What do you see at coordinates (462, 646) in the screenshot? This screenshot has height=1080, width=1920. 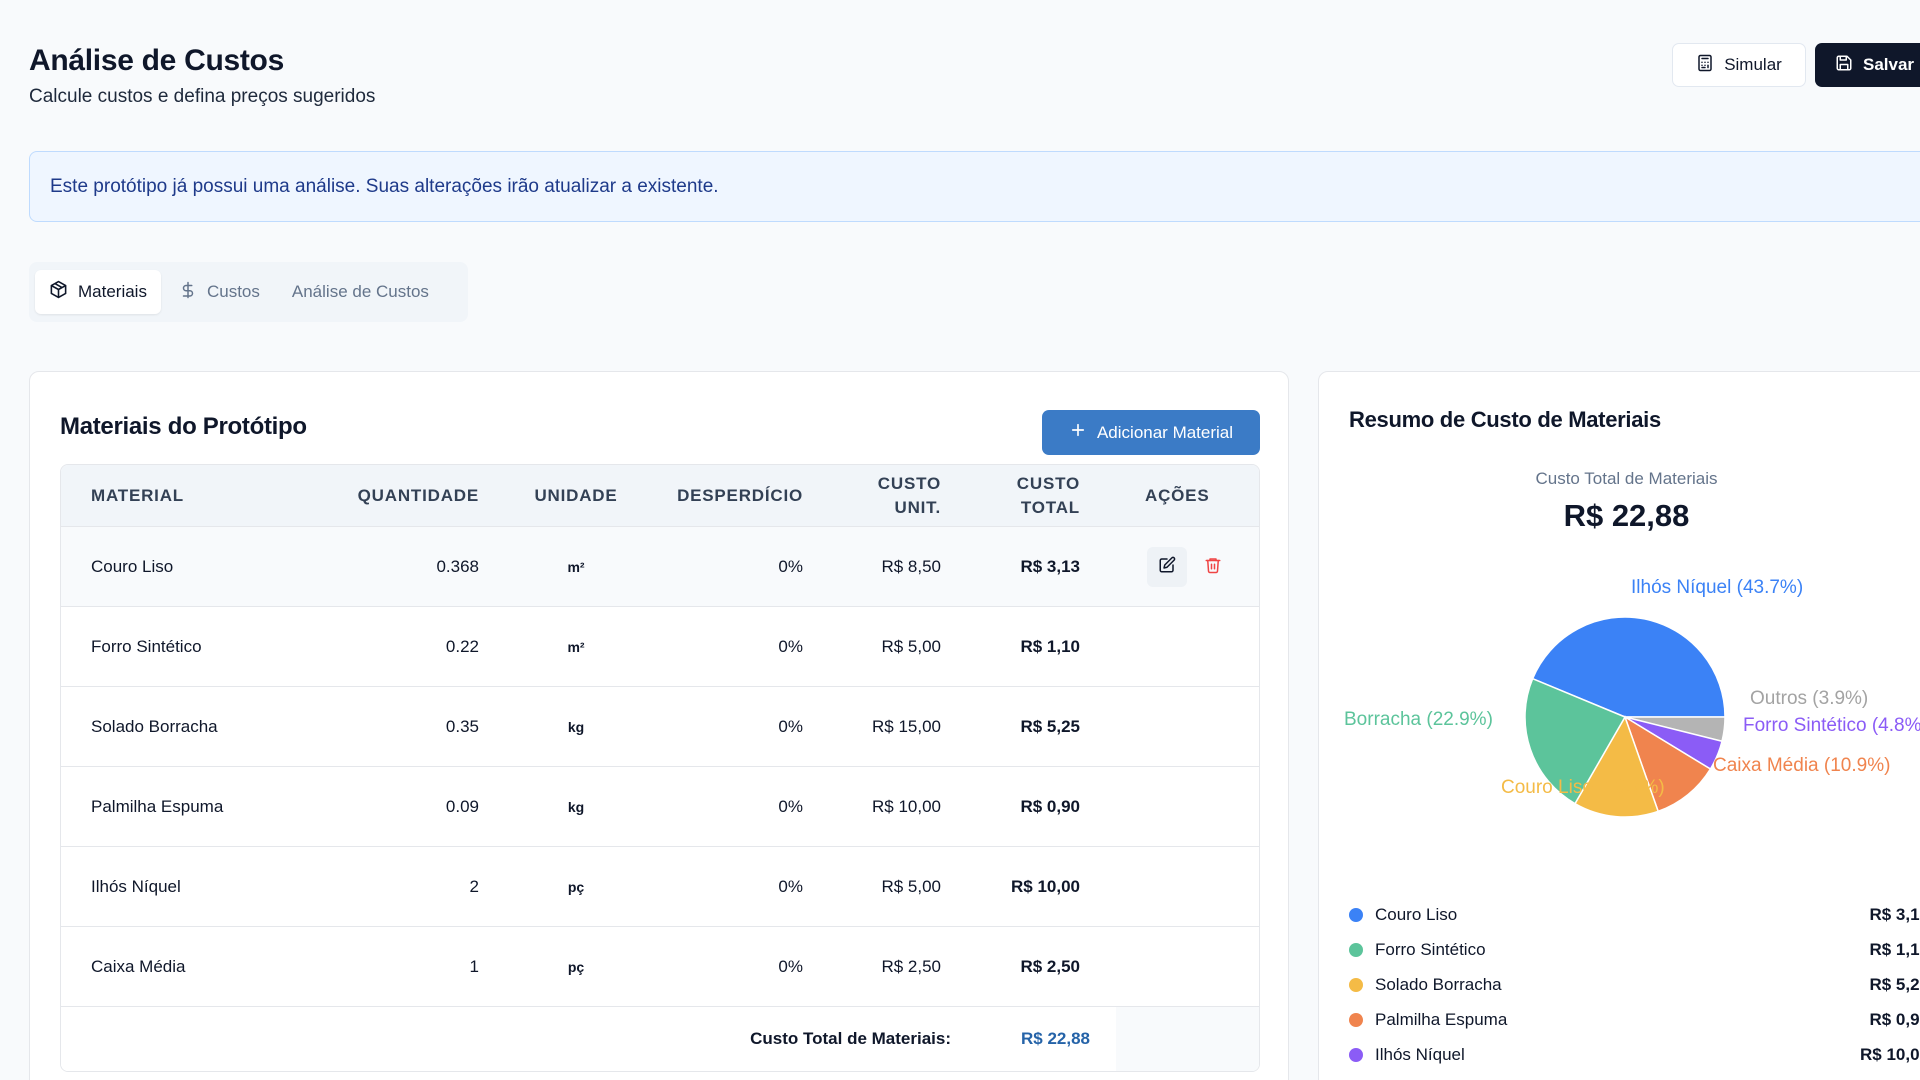 I see `cell-quantity: 0.22` at bounding box center [462, 646].